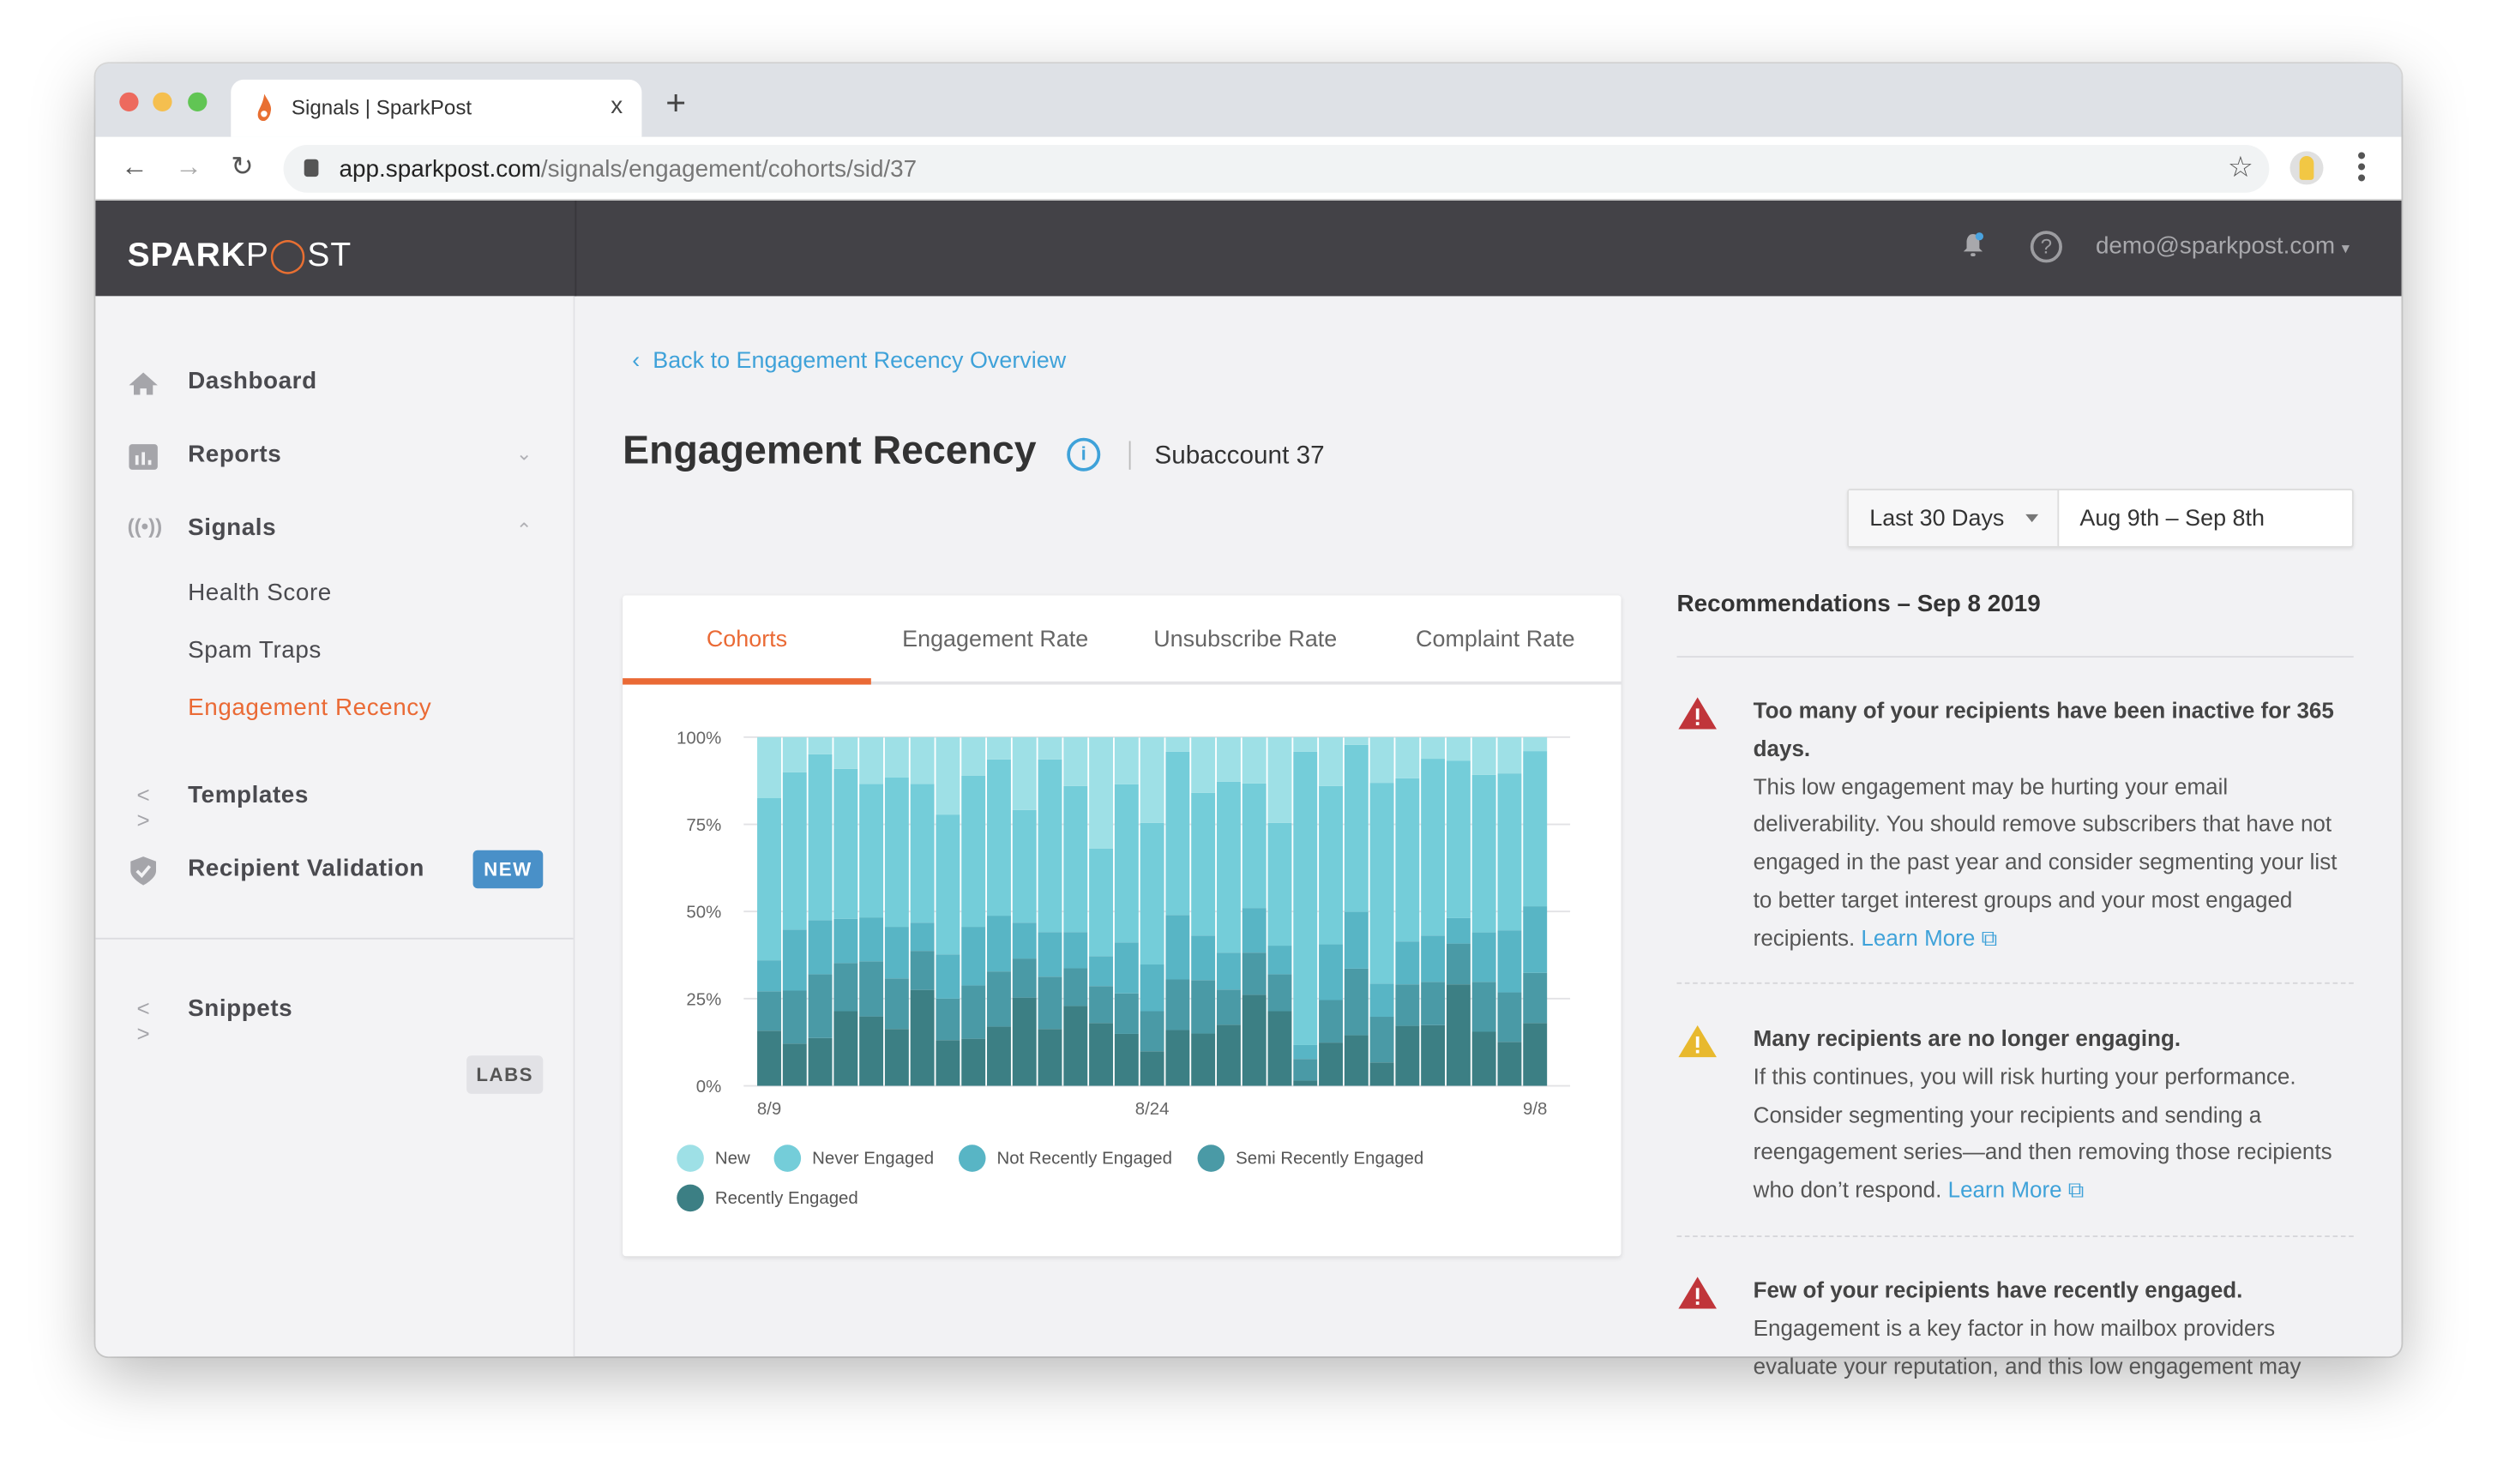 This screenshot has height=1484, width=2497. I want to click on close-window-button, so click(129, 101).